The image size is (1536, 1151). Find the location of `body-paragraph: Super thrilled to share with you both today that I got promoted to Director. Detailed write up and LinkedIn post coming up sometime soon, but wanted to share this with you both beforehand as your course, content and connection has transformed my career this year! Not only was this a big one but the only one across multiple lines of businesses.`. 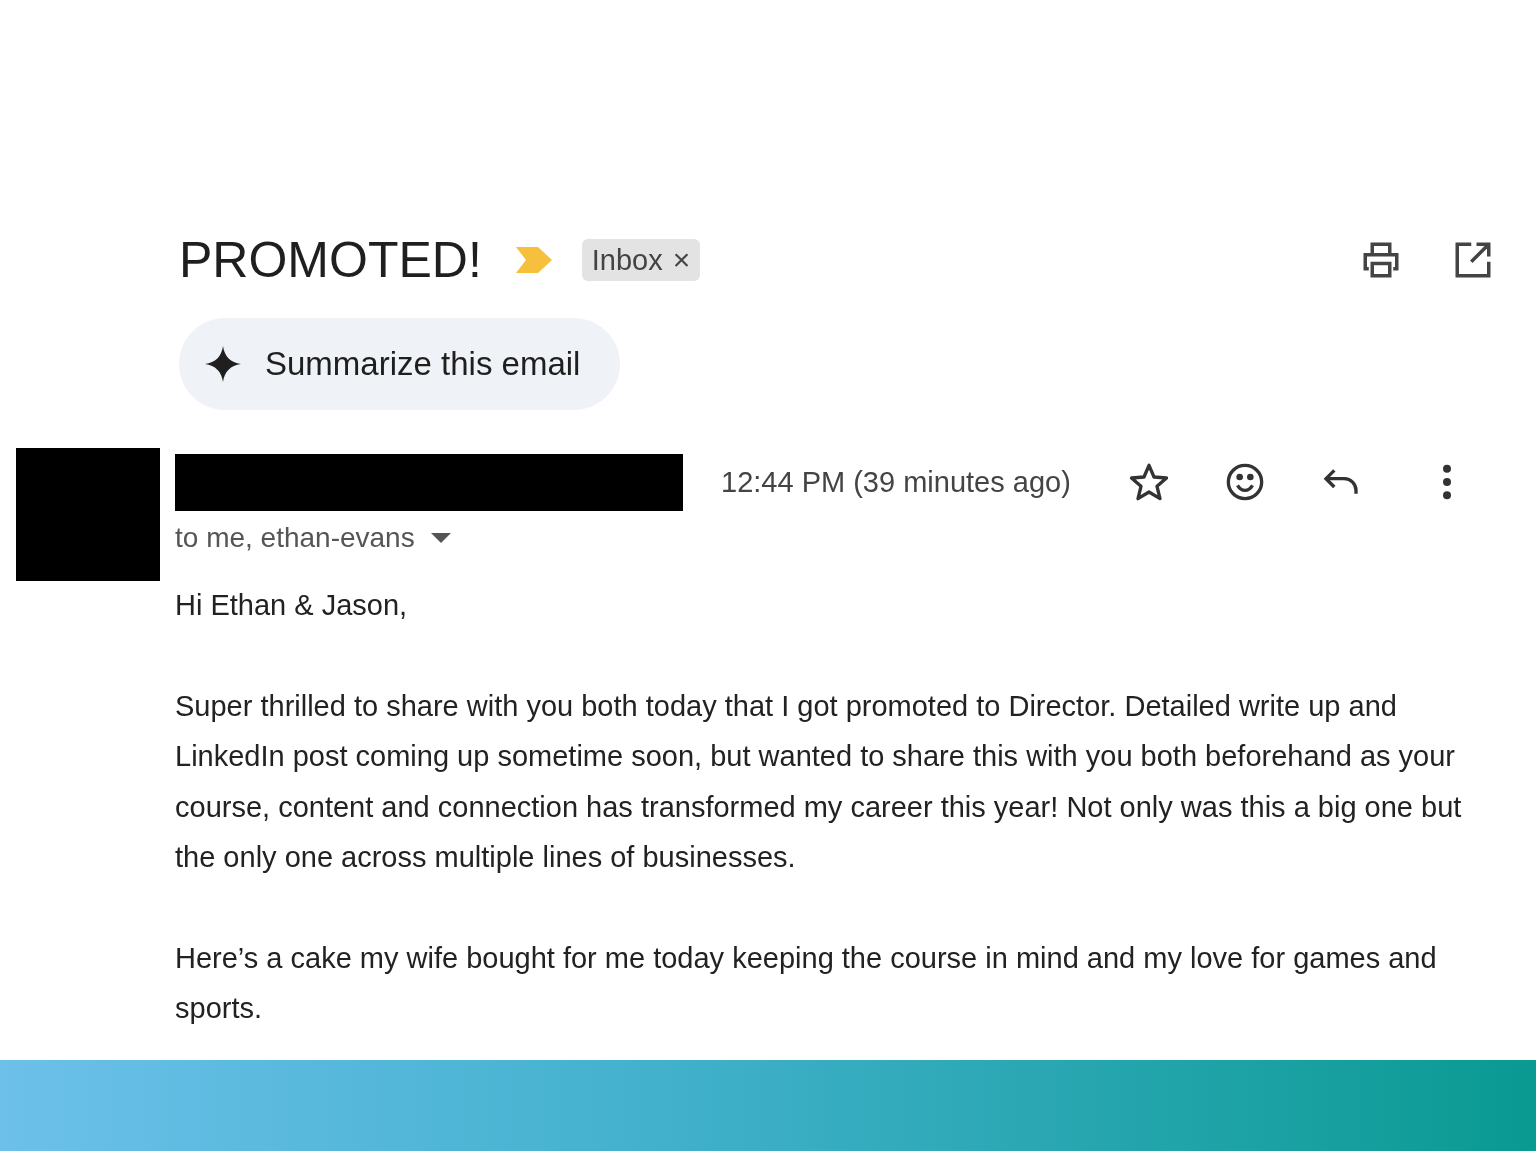

body-paragraph: Super thrilled to share with you both today that I got promoted to Director. Detailed write up and LinkedIn post coming up sometime soon, but wanted to share this with you both beforehand as your course, content and connection has transformed my career this year! Not only was this a big one but the only one across multiple lines of businesses. is located at coordinates (819, 781).